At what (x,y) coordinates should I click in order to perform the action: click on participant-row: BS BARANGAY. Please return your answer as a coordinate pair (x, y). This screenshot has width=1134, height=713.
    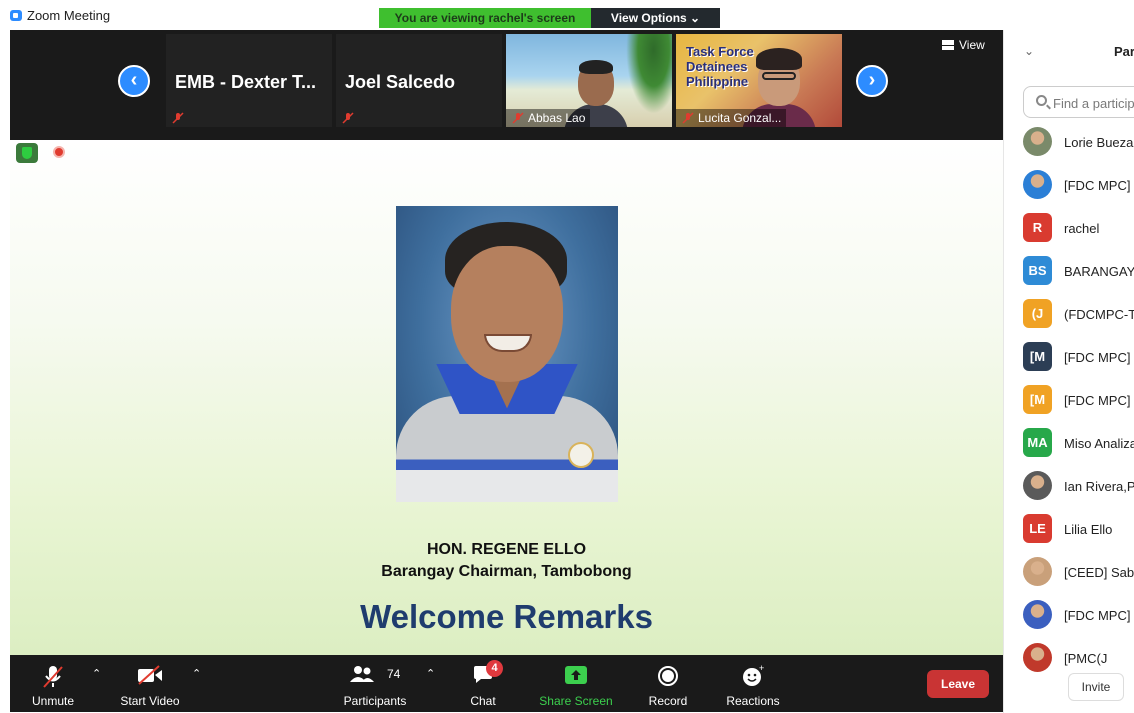
    Looking at the image, I should click on (1069, 276).